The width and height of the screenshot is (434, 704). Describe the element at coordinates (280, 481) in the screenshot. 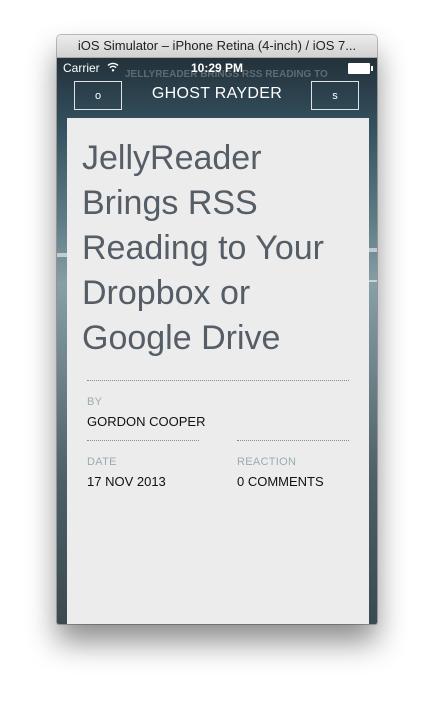

I see `comments-count: 0 COMMENTS` at that location.